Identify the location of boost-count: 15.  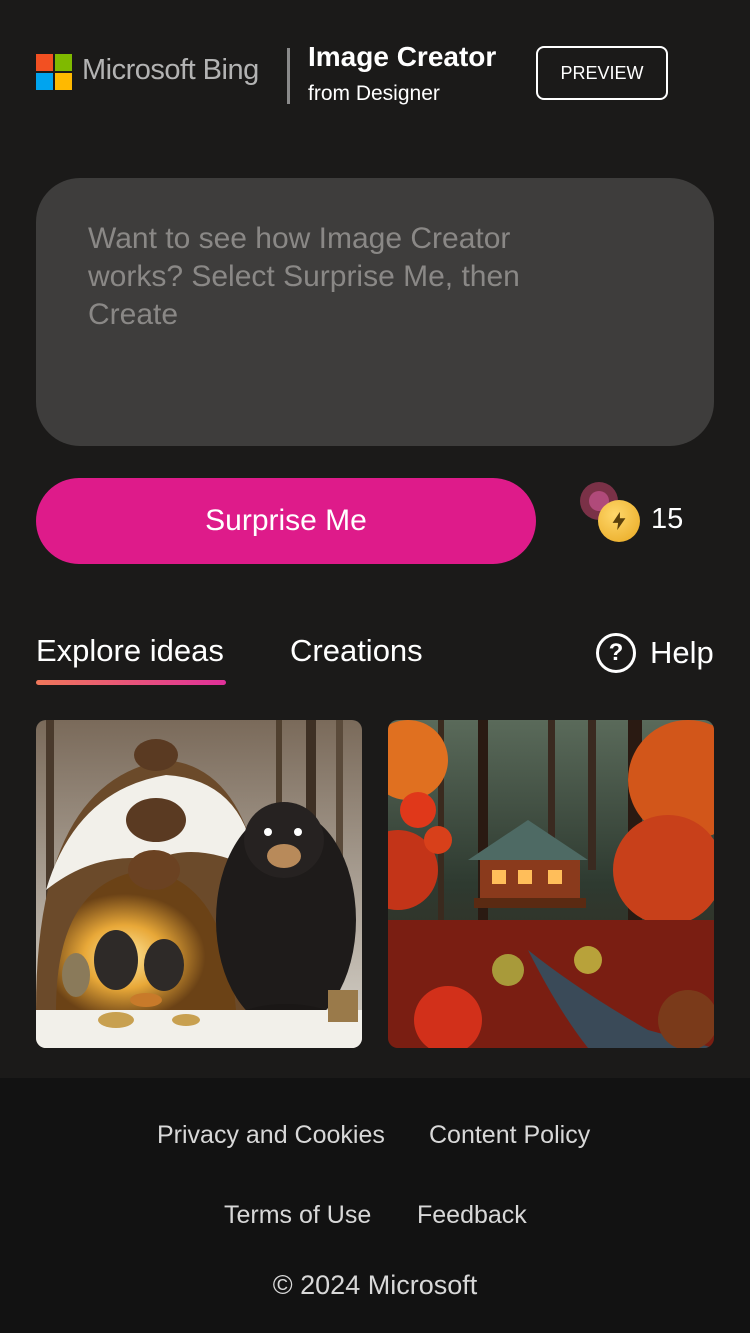
(667, 519).